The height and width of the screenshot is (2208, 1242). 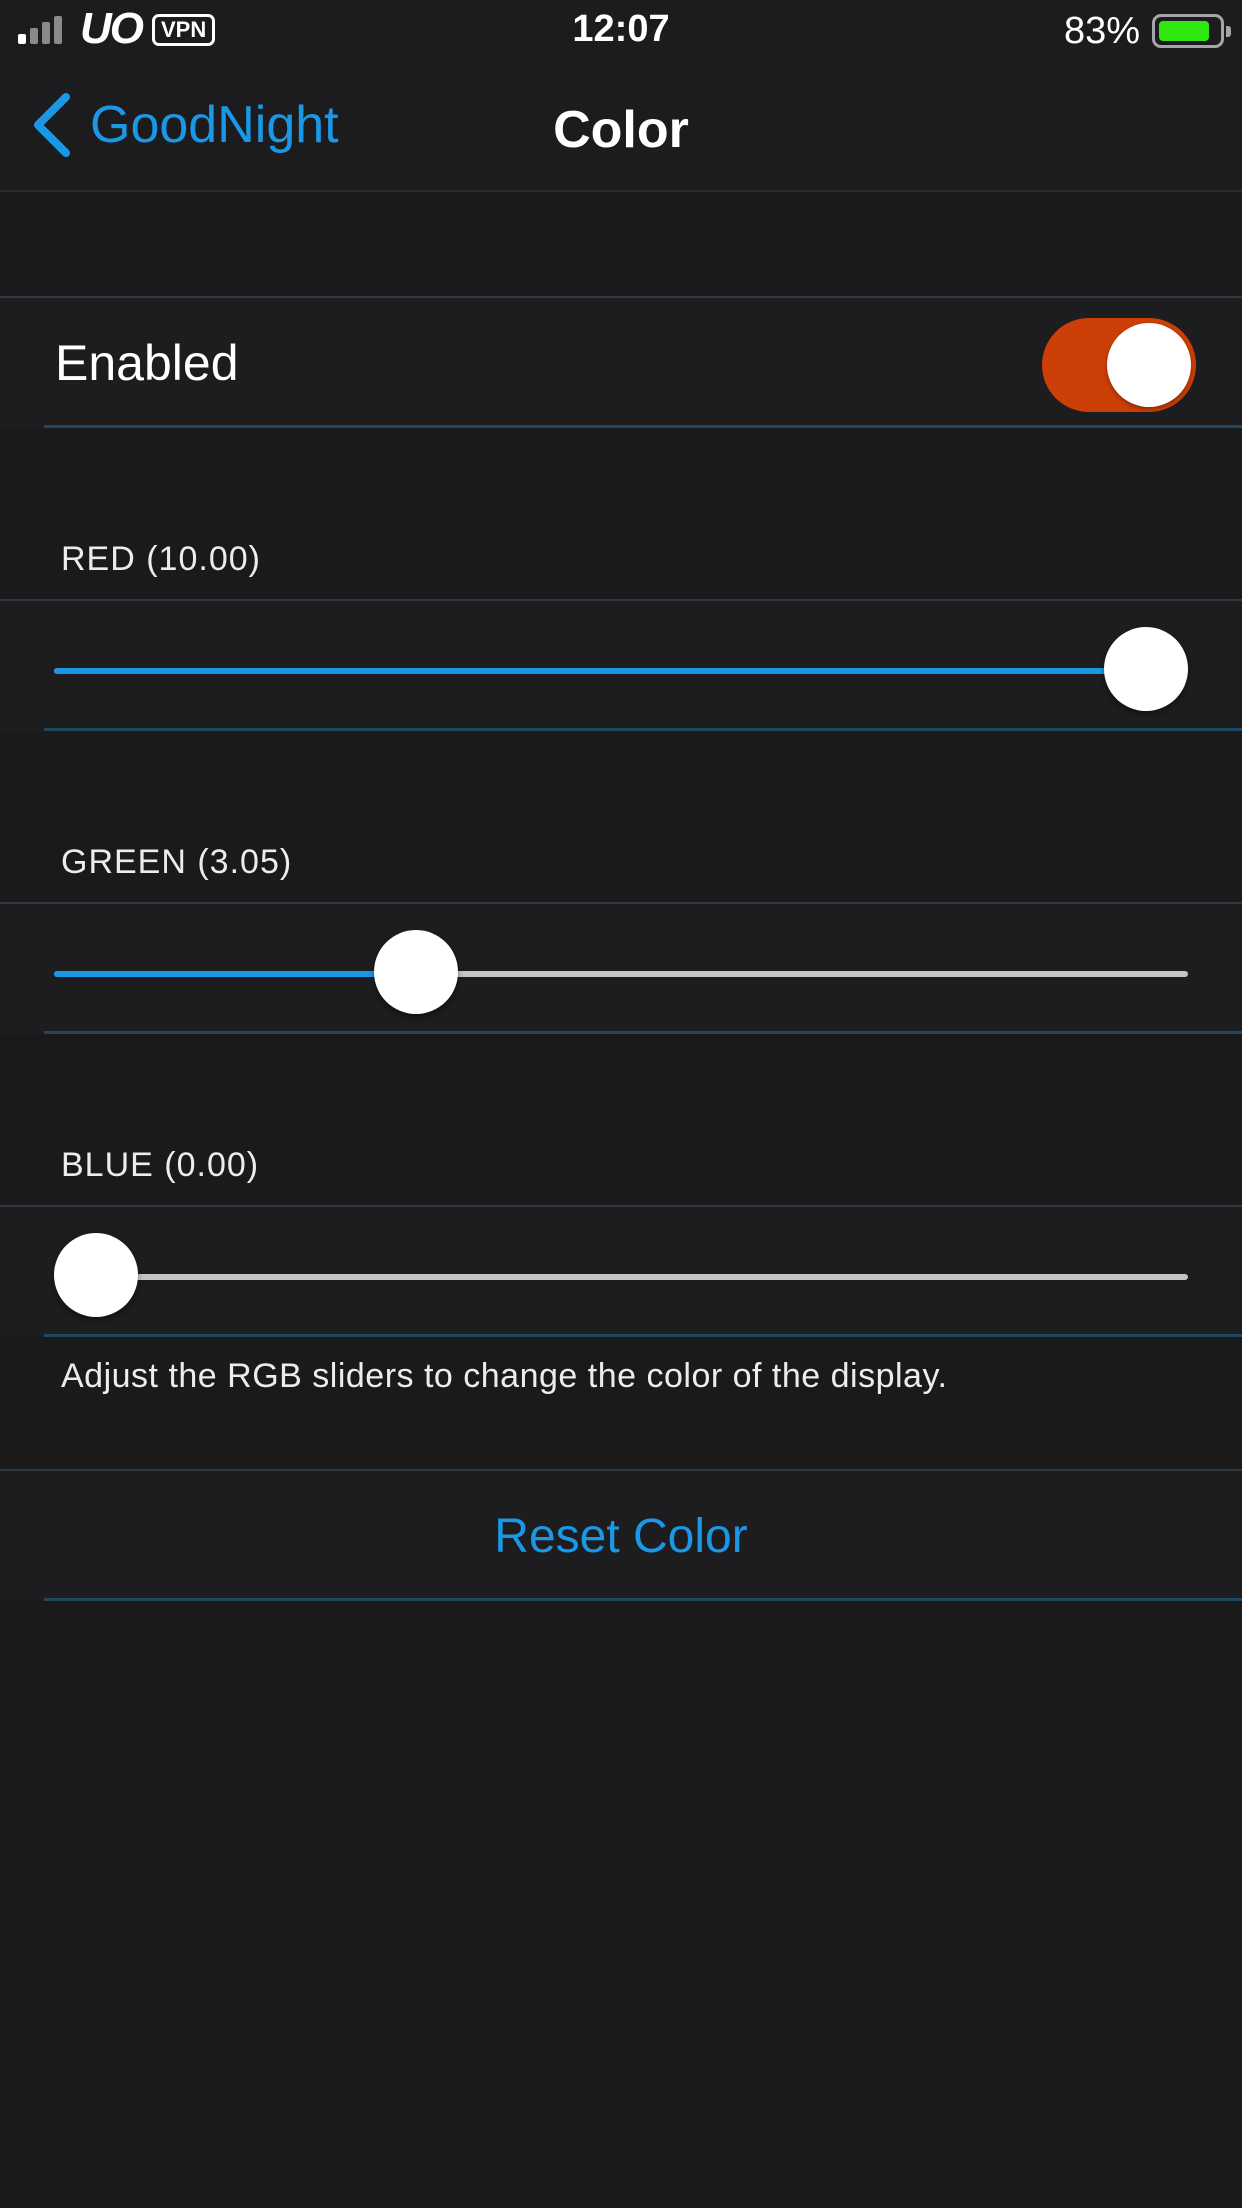 What do you see at coordinates (600, 671) in the screenshot?
I see `red-slider-fill` at bounding box center [600, 671].